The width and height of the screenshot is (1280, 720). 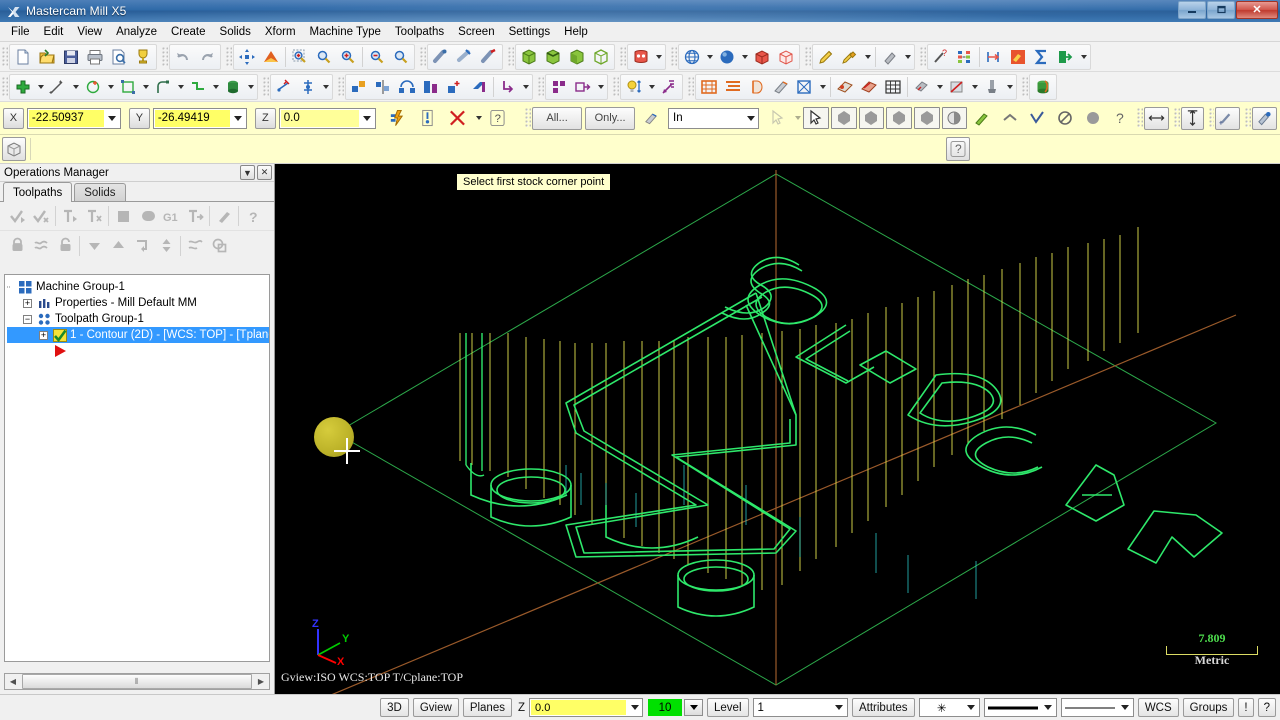 I want to click on move-up-icon, so click(x=118, y=246).